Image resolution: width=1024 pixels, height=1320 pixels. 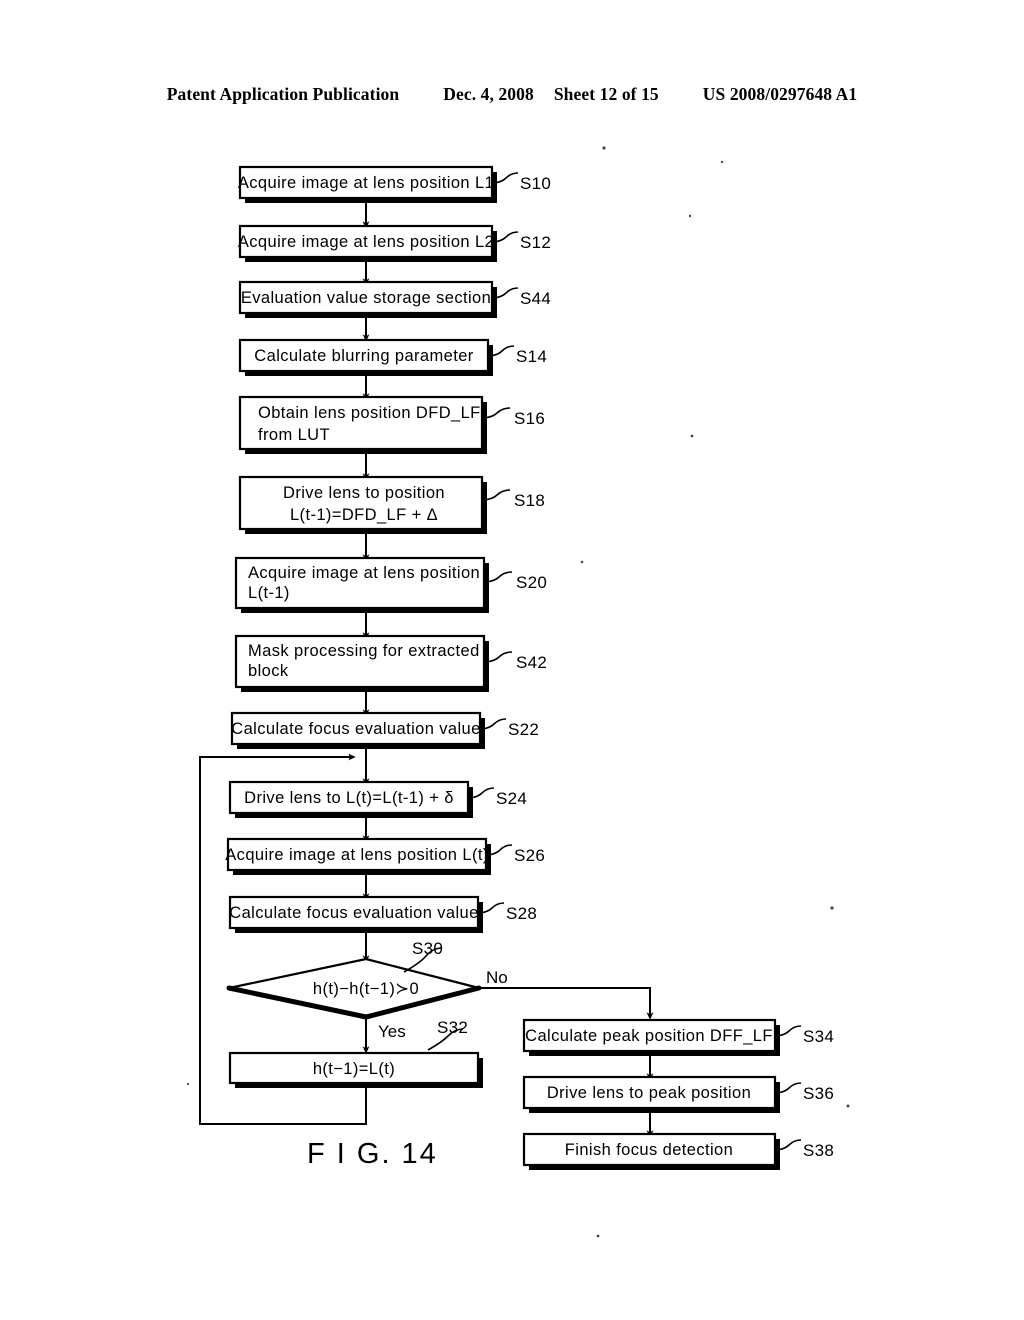 What do you see at coordinates (649, 1036) in the screenshot?
I see `flow-node-s34-label: Calculate peak position DFF_LF` at bounding box center [649, 1036].